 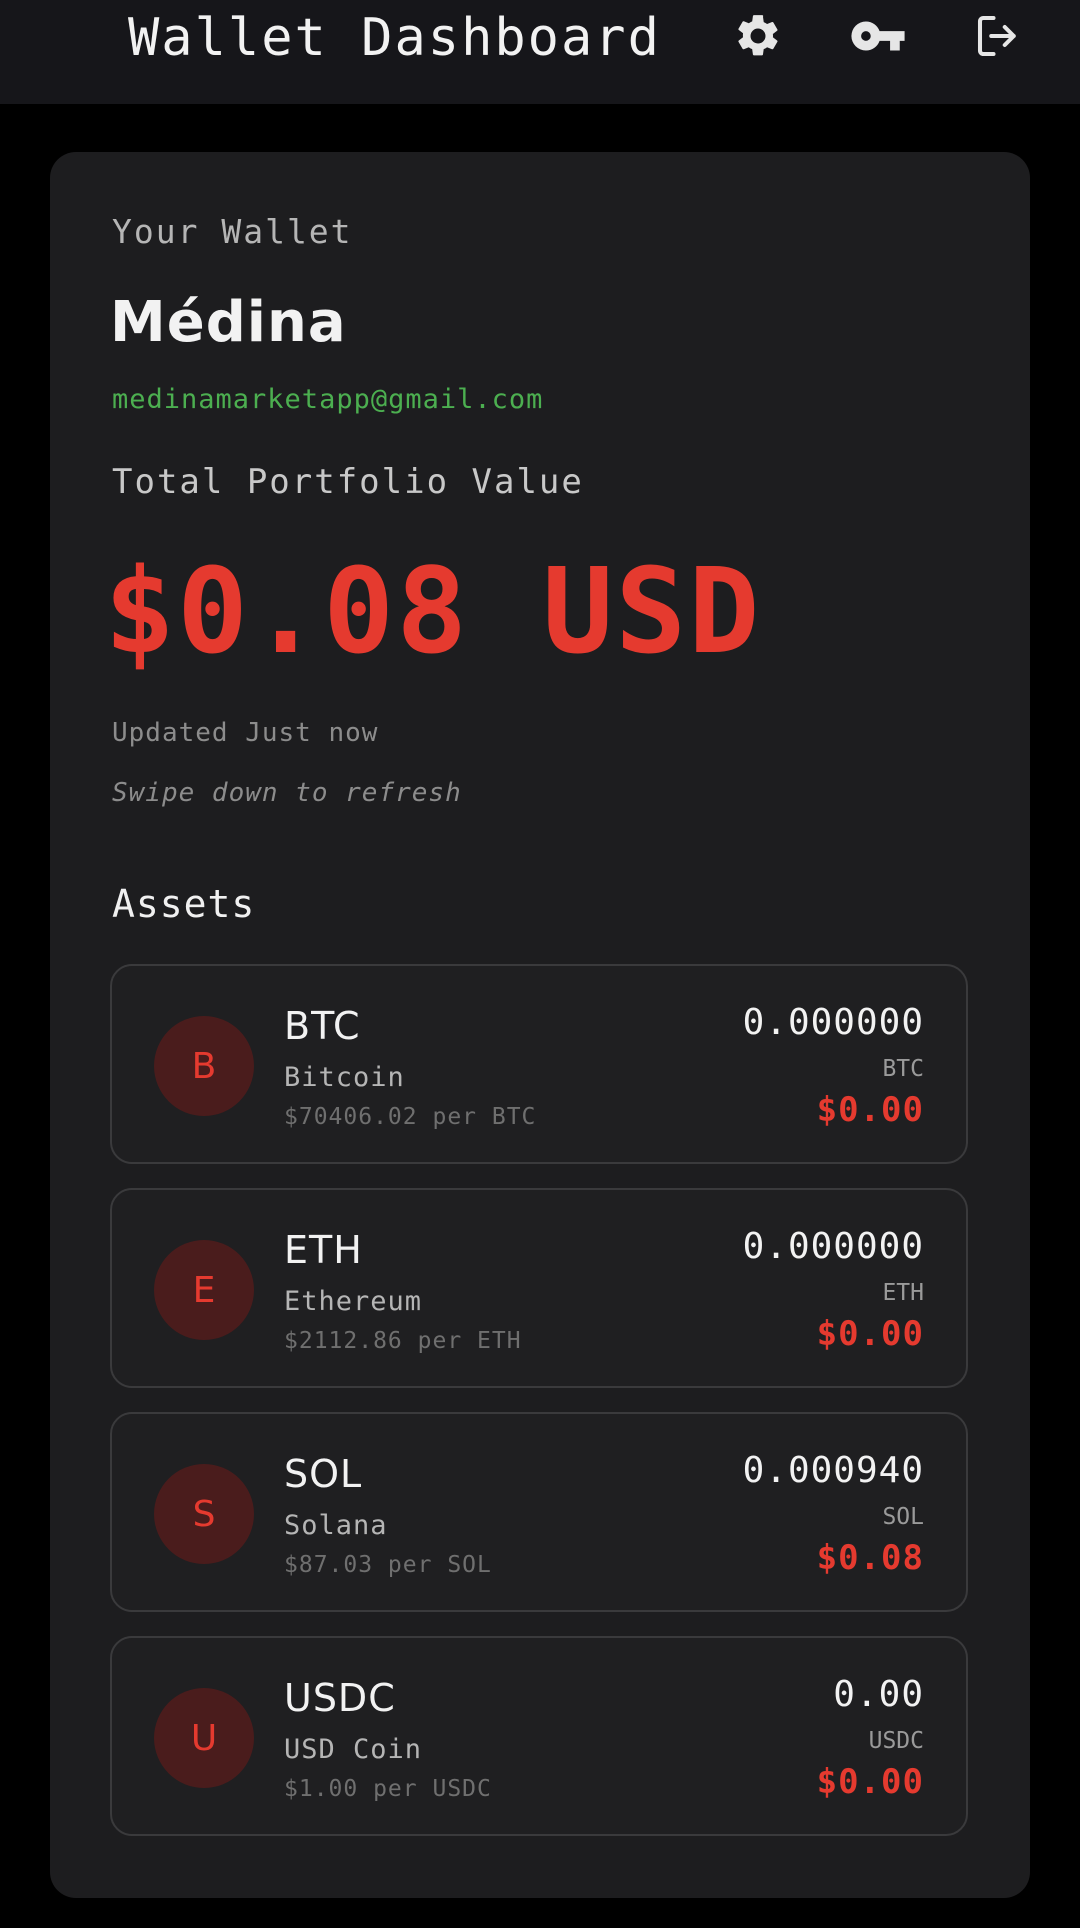 What do you see at coordinates (287, 793) in the screenshot?
I see `refresh-hint: Swipe down to refresh` at bounding box center [287, 793].